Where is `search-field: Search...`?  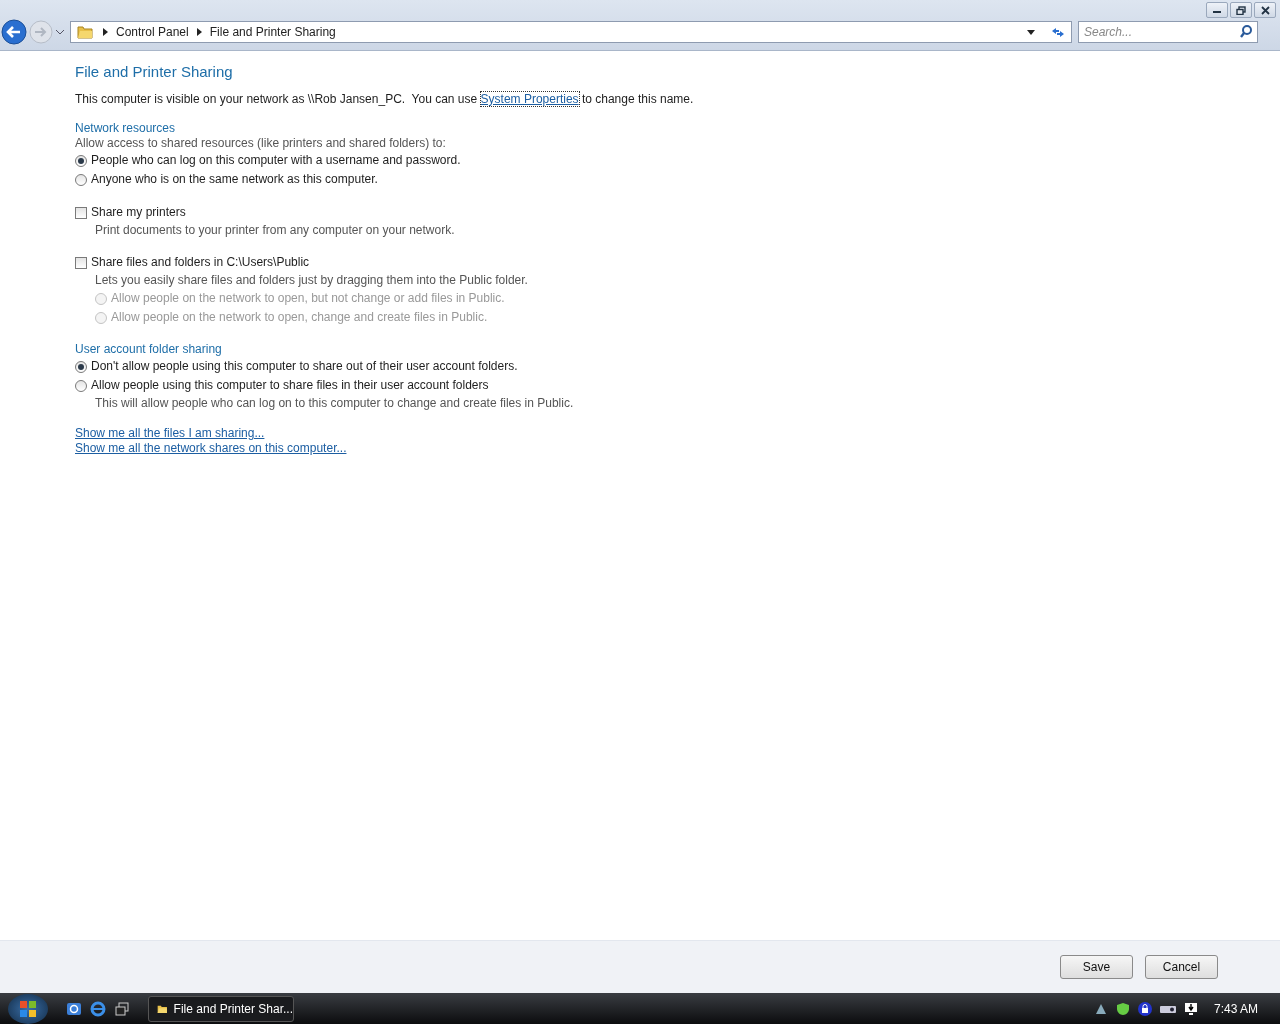
search-field: Search... is located at coordinates (1168, 32).